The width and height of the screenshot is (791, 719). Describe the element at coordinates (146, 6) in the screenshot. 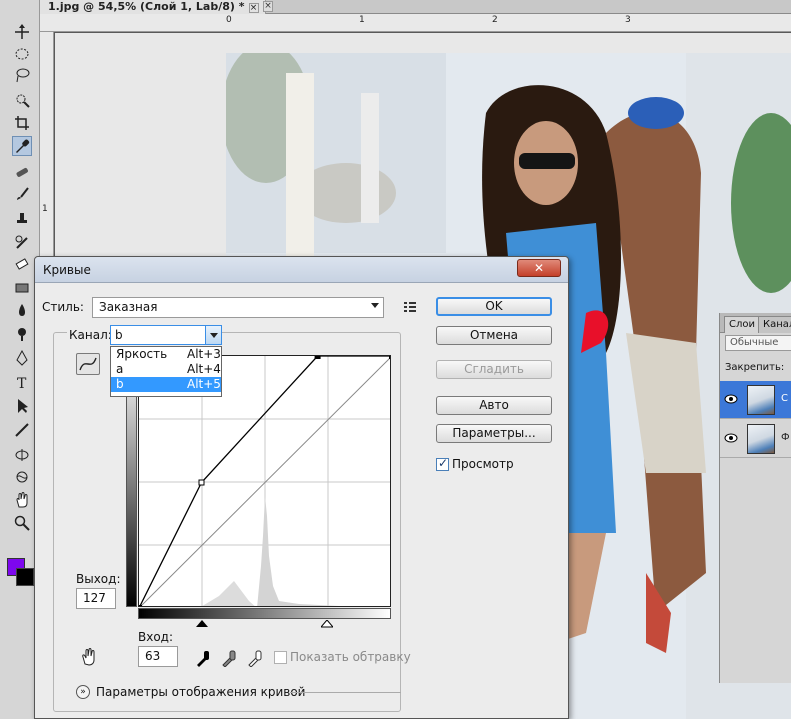

I see `document-title: 1.jpg @ 54,5% (Слой 1, Lab/8) *` at that location.